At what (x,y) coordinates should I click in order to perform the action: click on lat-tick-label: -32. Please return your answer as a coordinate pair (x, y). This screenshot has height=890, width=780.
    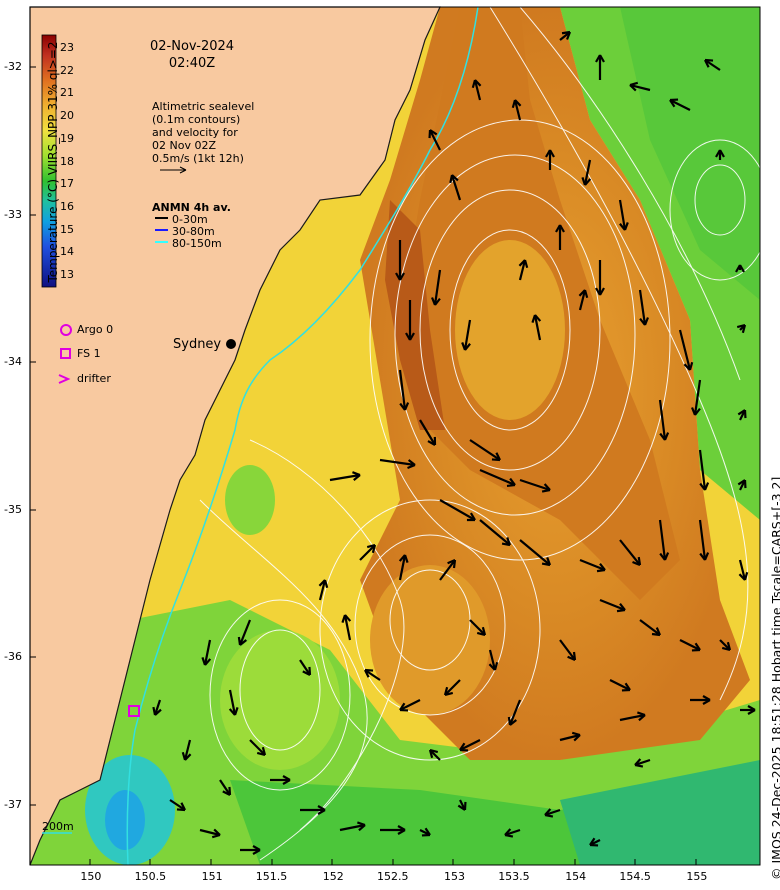
    Looking at the image, I should click on (13, 66).